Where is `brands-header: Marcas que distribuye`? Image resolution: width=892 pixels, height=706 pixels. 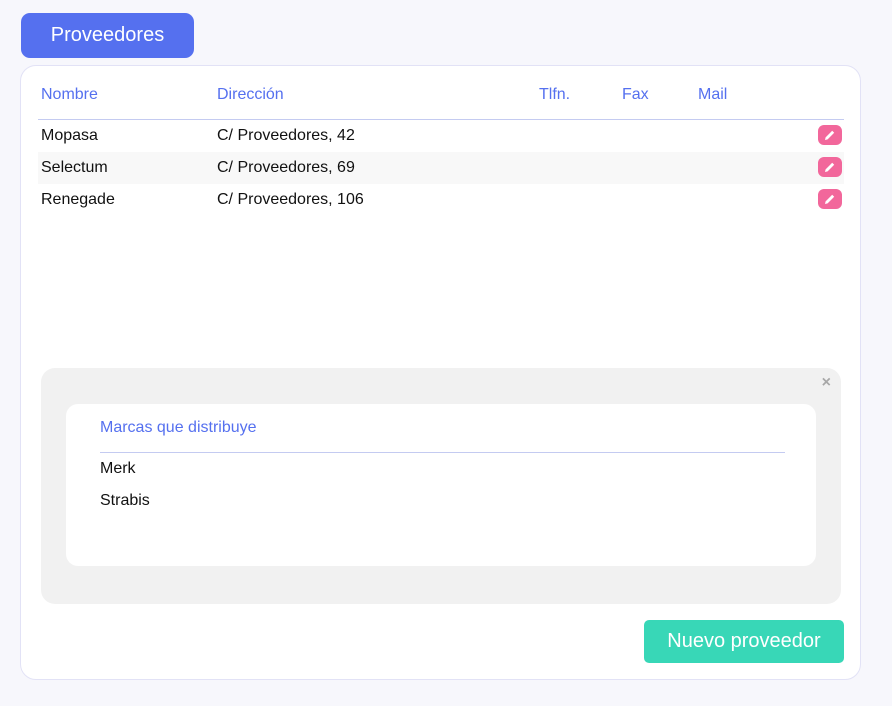 brands-header: Marcas que distribuye is located at coordinates (442, 435).